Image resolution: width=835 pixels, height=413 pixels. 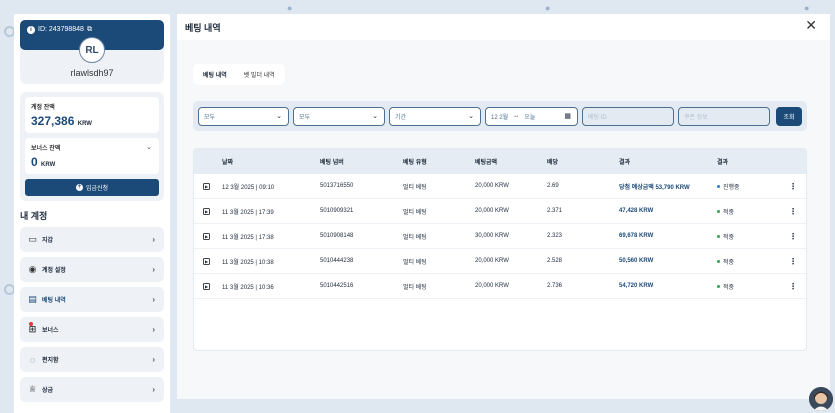 I want to click on sidebar-item-account-settings: ◉ 계정 설정 ›, so click(x=92, y=269).